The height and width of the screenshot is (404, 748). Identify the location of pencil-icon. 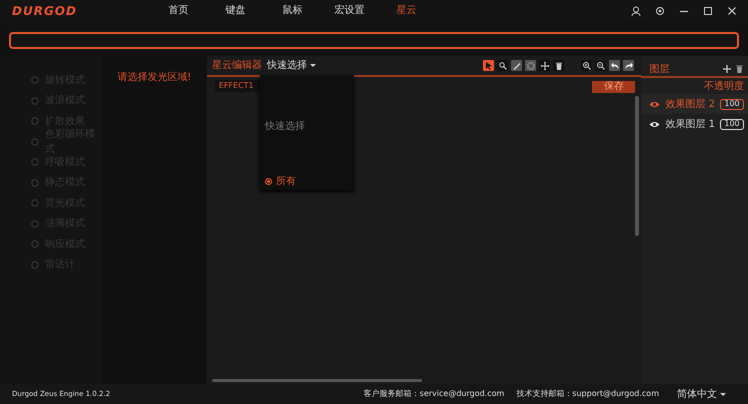
(517, 65).